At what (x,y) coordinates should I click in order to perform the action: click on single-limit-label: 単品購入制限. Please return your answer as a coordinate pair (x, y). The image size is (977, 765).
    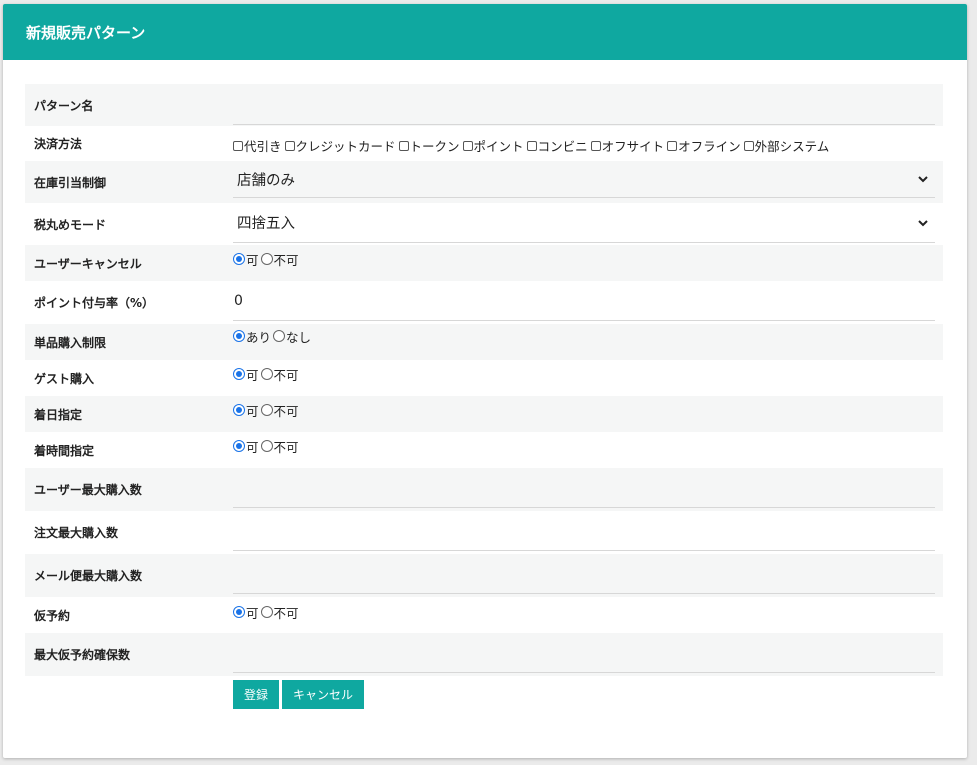
    Looking at the image, I should click on (70, 342).